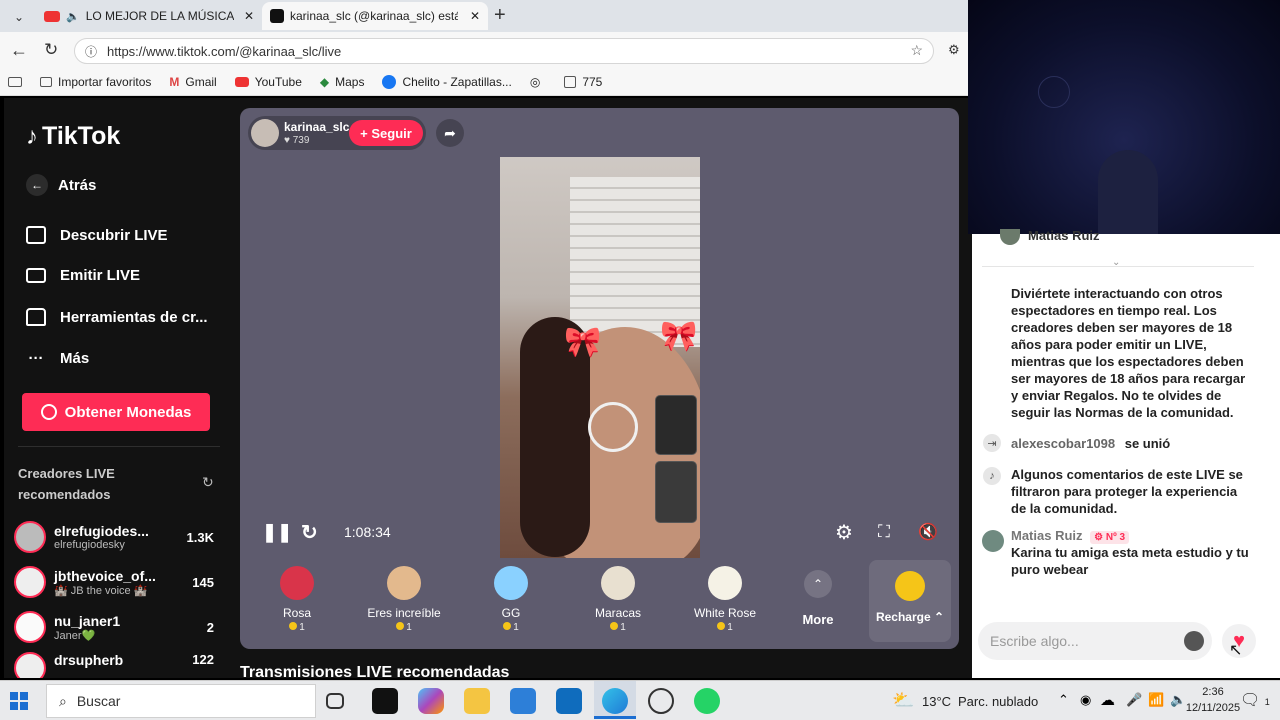  I want to click on gift-rosa: Rosa 1, so click(297, 597).